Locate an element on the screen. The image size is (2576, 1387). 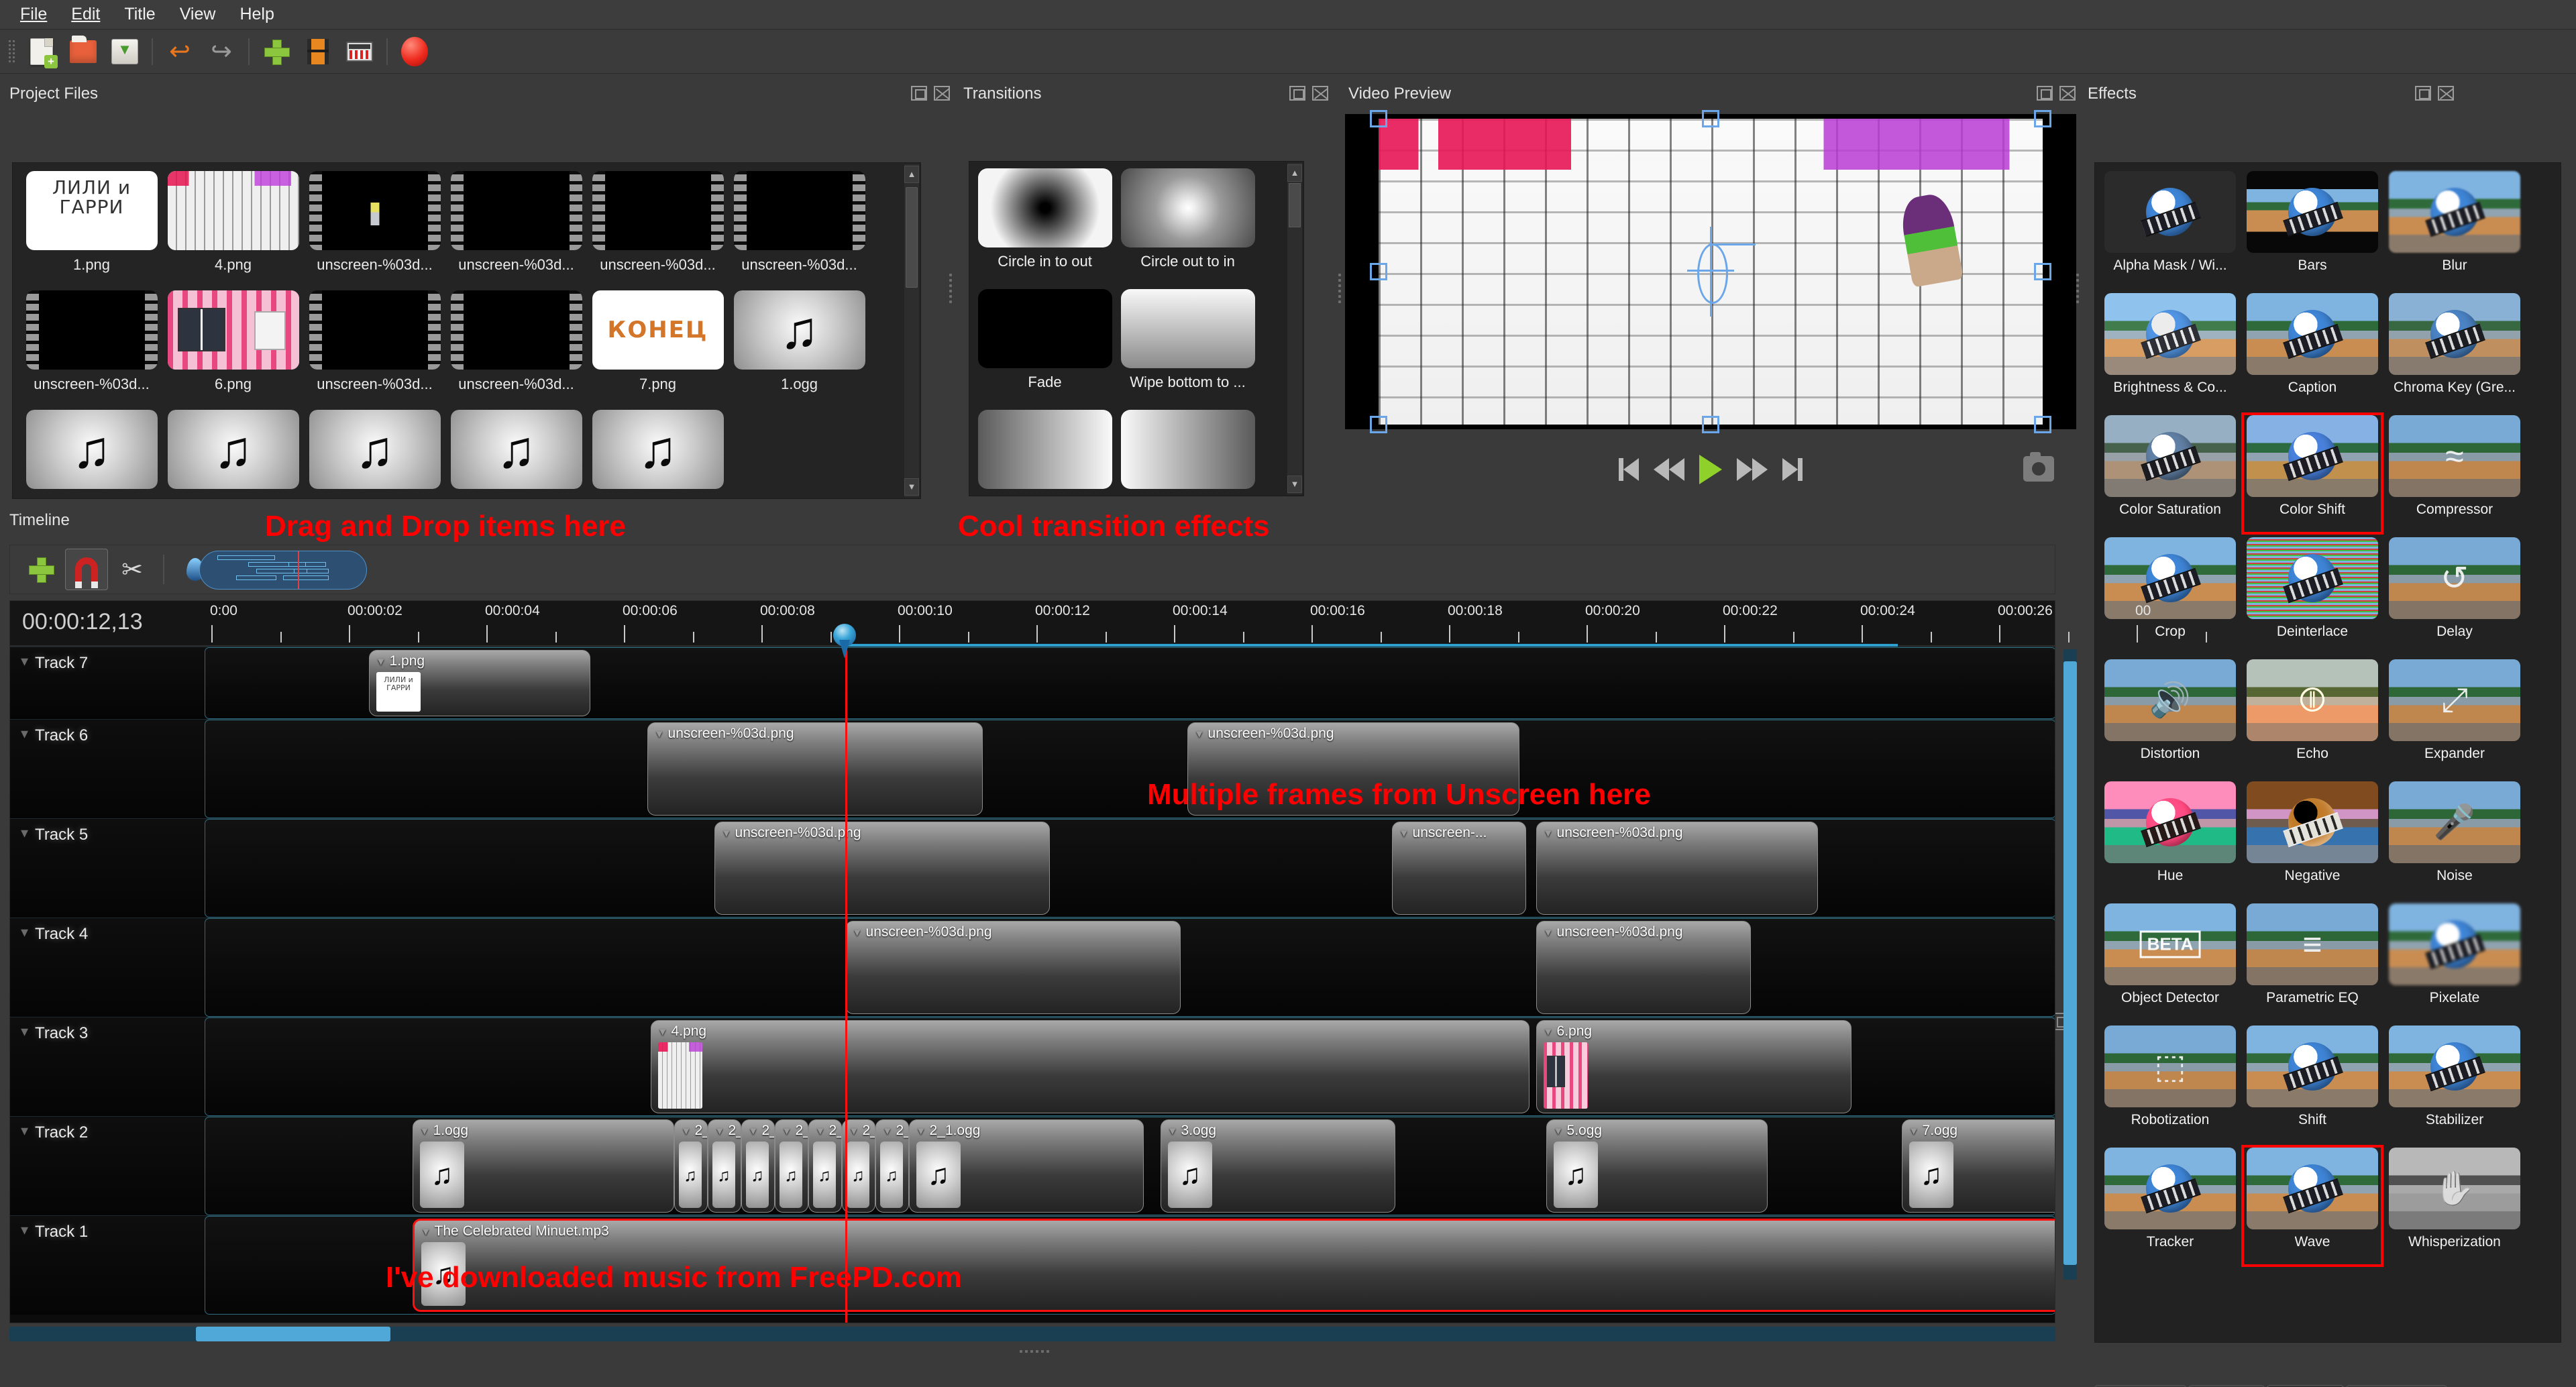
transform-center-icon is located at coordinates (1710, 272).